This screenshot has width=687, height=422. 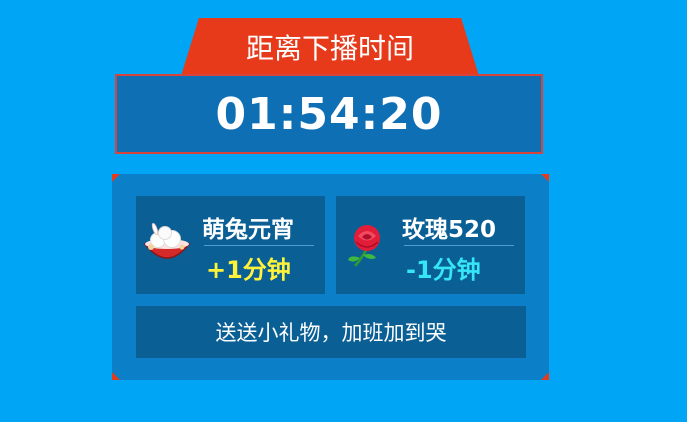 What do you see at coordinates (443, 270) in the screenshot?
I see `gift-effect-minus: -1分钟` at bounding box center [443, 270].